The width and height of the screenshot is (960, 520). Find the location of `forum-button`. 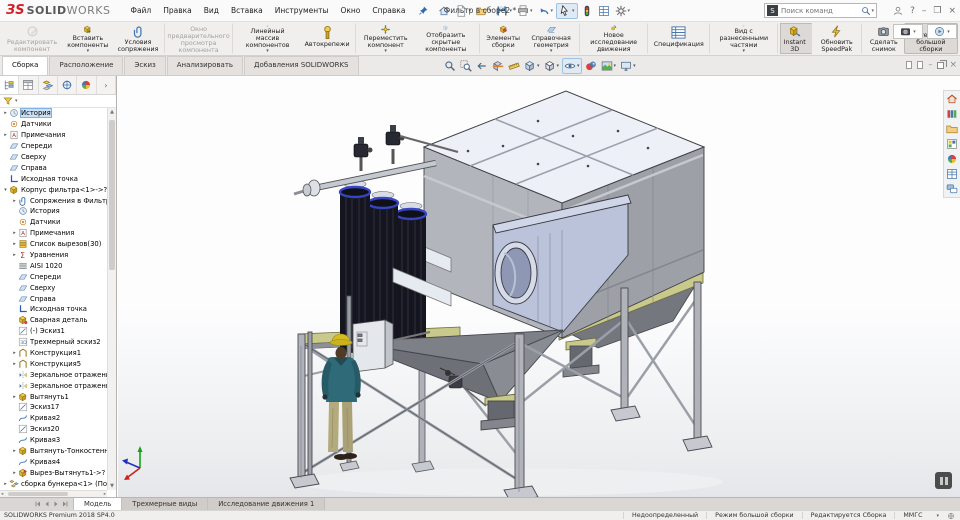

forum-button is located at coordinates (952, 189).